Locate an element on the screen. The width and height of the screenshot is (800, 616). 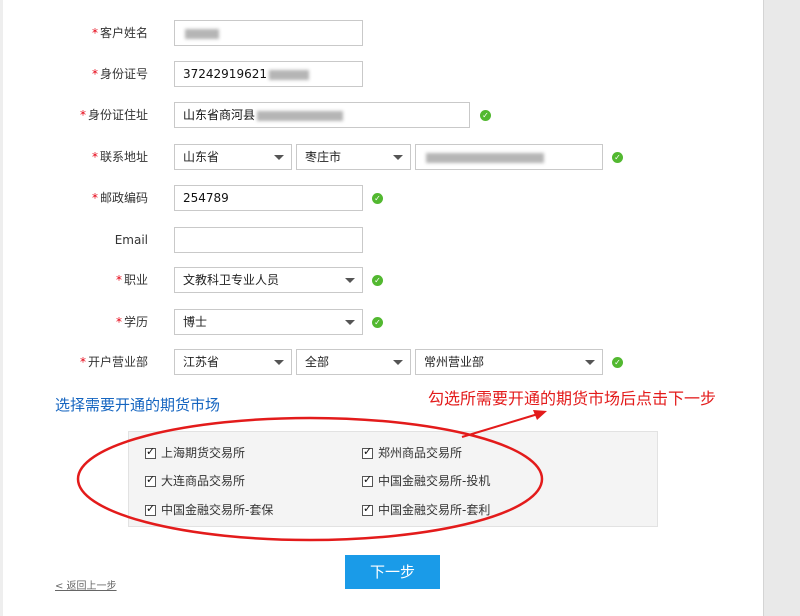
occupation-select: 文教科卫专业人员 is located at coordinates (268, 280).